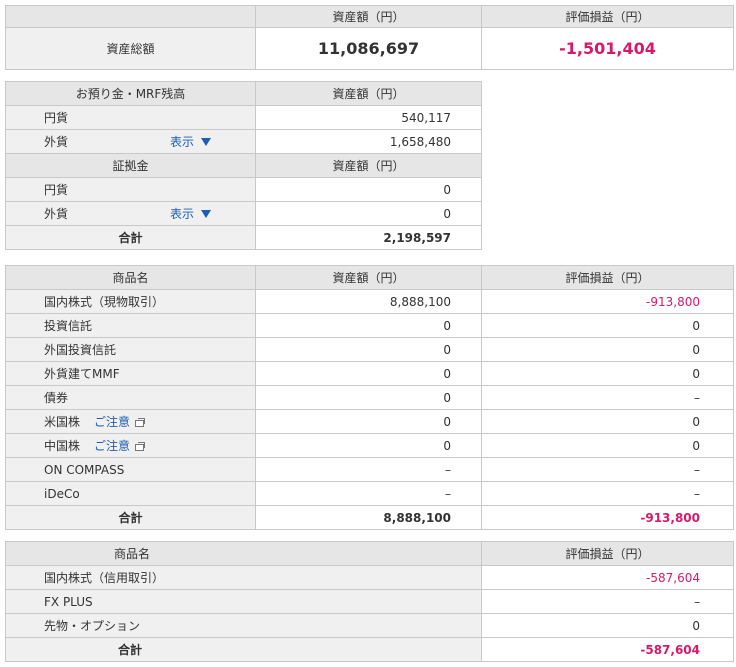 This screenshot has width=736, height=667. I want to click on credit-product-pl: –, so click(607, 601).